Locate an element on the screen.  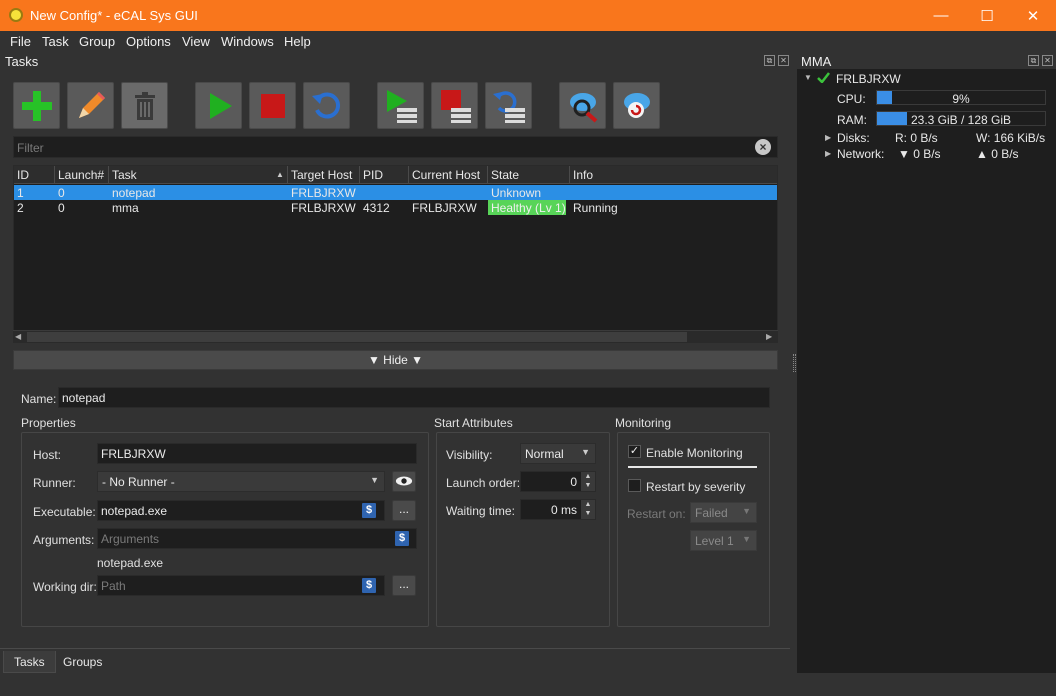
column-header-target-host: Target Host is located at coordinates (324, 175).